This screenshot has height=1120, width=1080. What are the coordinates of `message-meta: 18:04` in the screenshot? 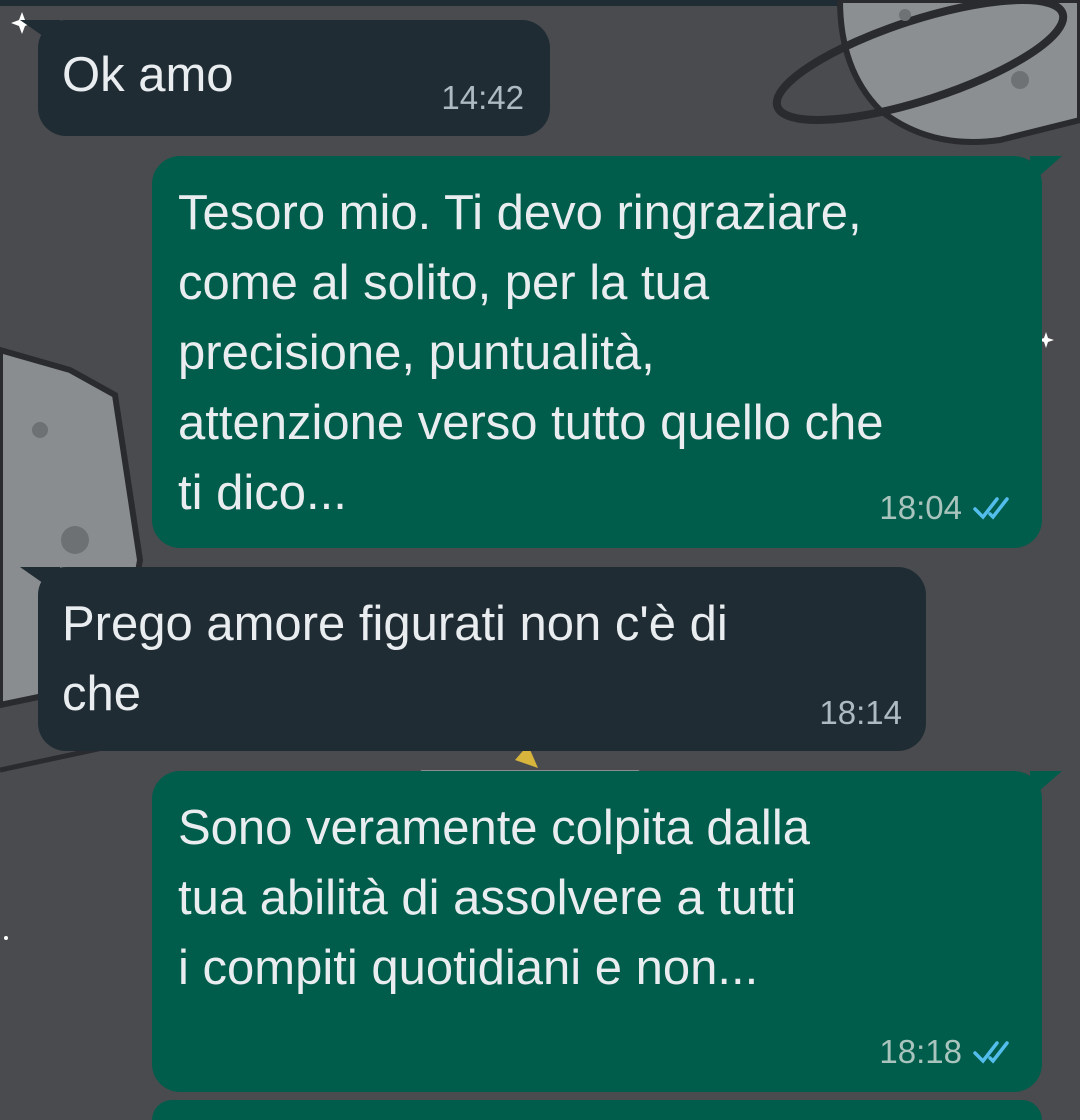 It's located at (948, 508).